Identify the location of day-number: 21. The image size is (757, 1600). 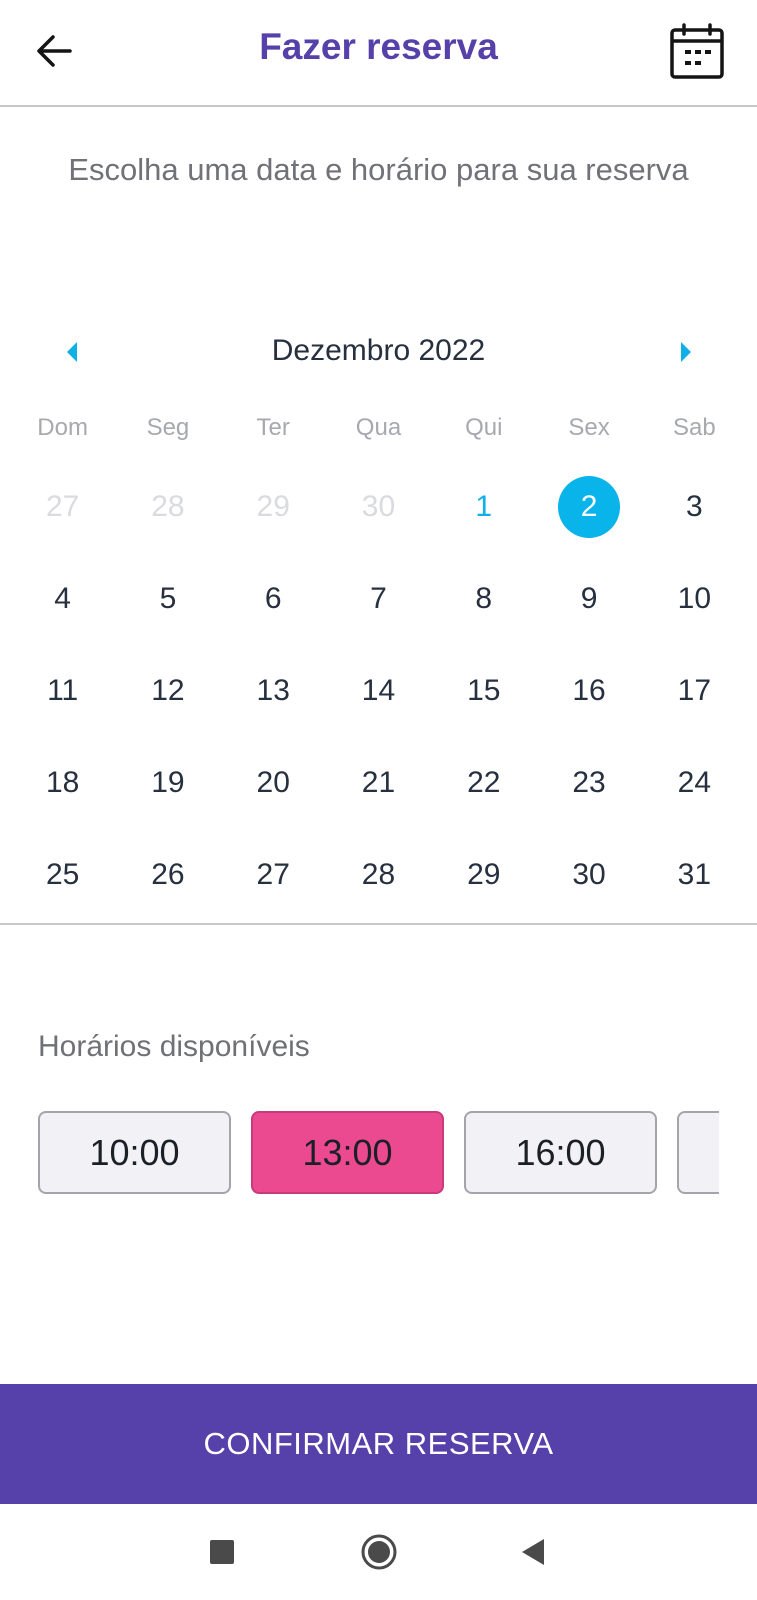
(378, 782).